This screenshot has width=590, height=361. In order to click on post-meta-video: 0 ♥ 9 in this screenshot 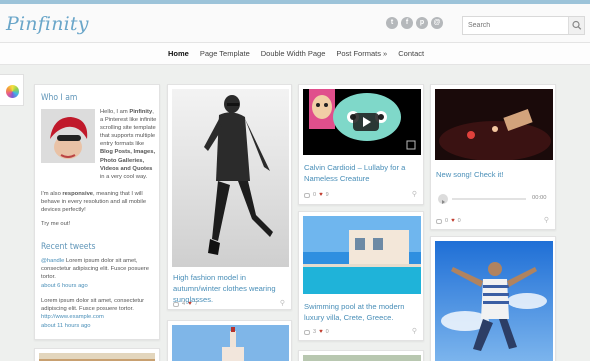, I will do `click(316, 195)`.